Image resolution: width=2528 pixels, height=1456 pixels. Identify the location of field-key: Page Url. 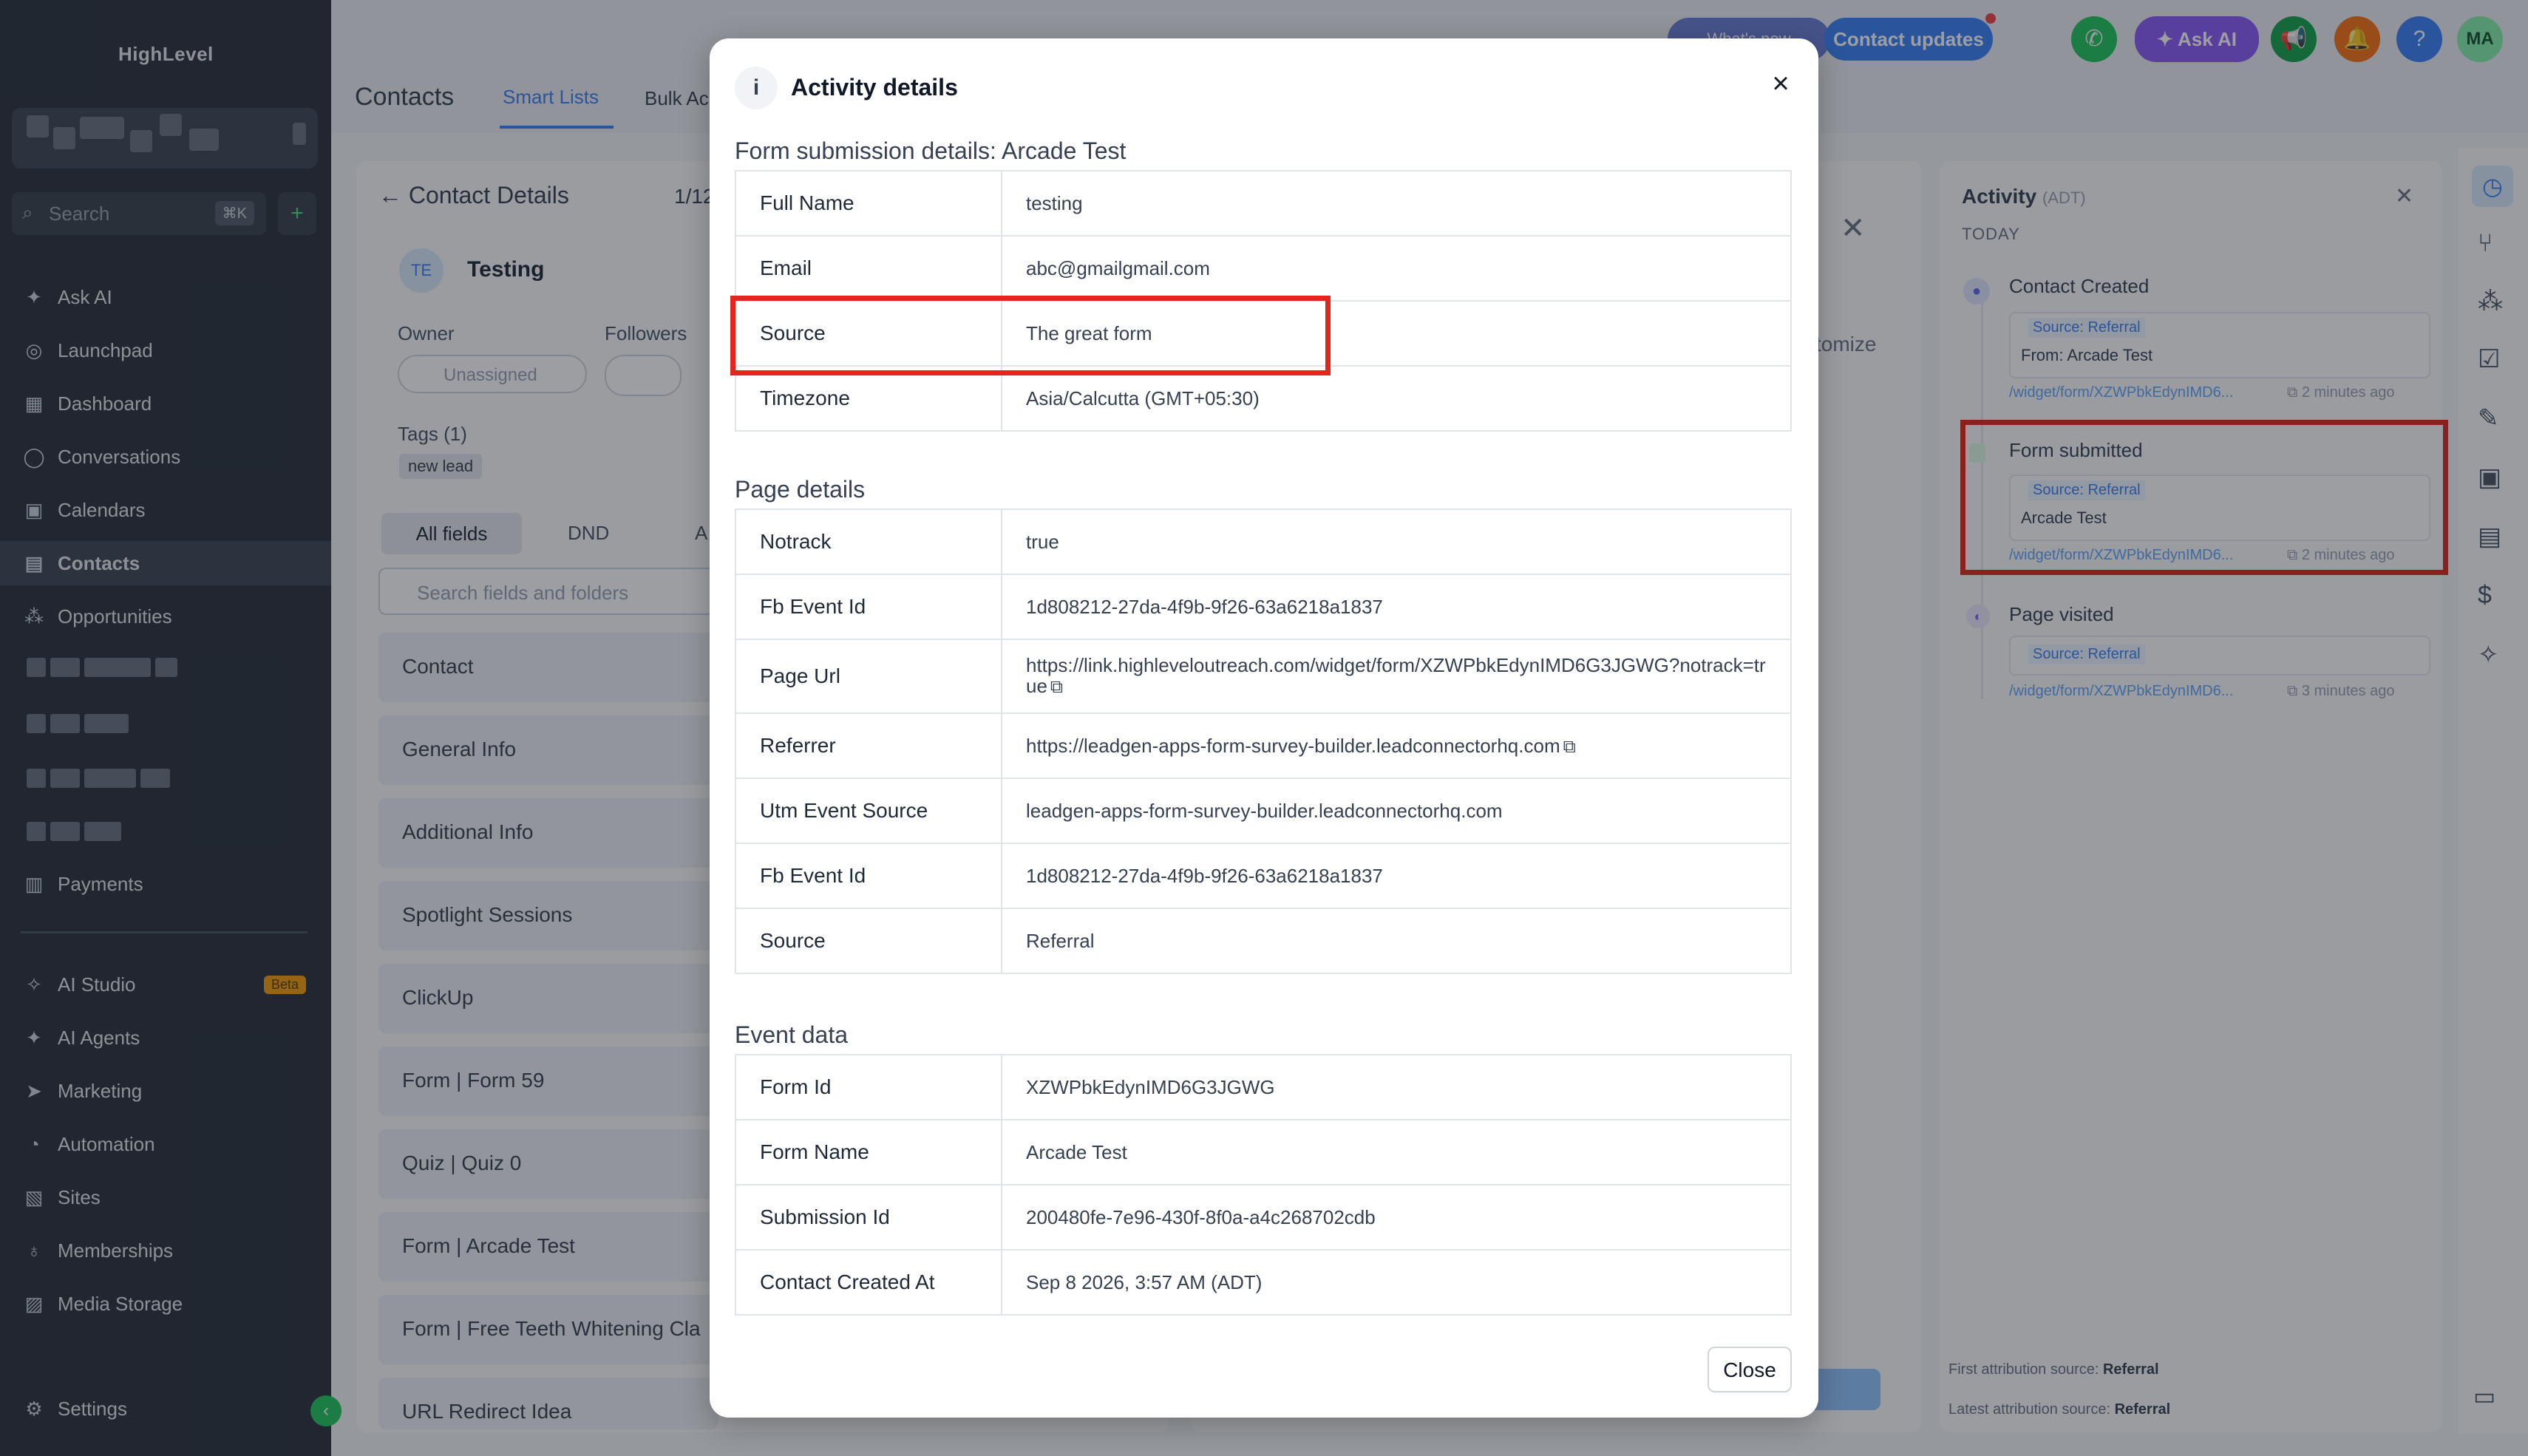
(868, 676).